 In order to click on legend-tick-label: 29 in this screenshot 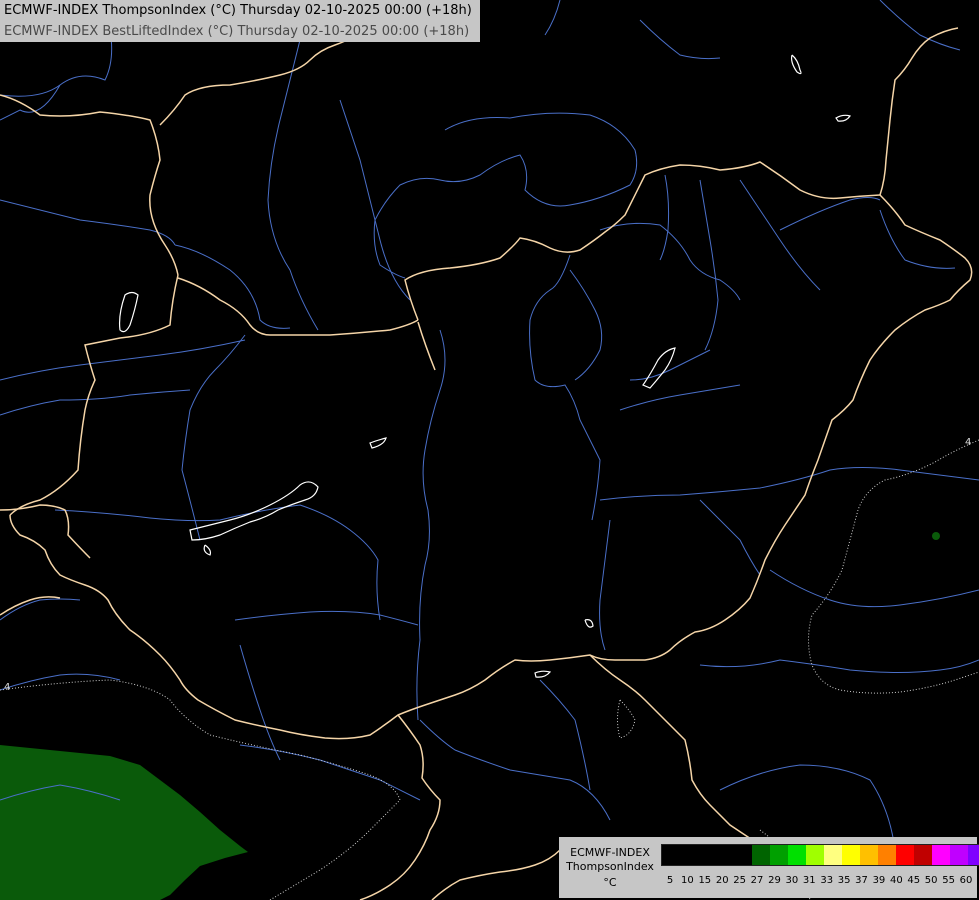, I will do `click(774, 880)`.